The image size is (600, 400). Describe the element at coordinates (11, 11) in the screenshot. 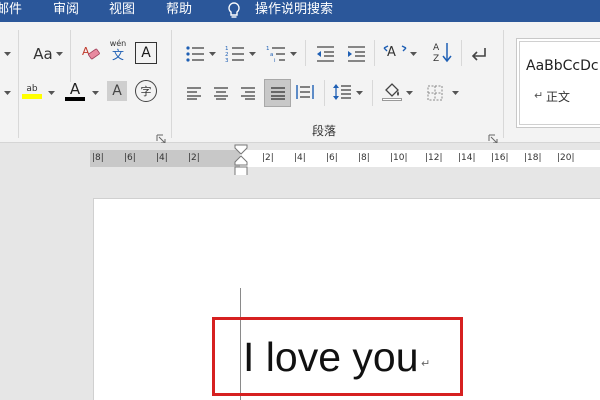

I see `menu-item-mailings: 邮件` at that location.